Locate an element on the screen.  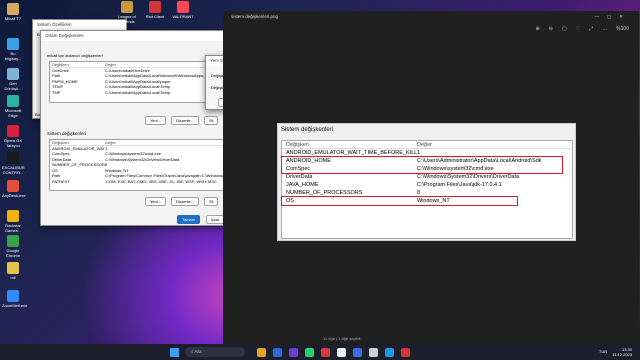
desktop-icon-label: Riot Client is located at coordinates (155, 16).